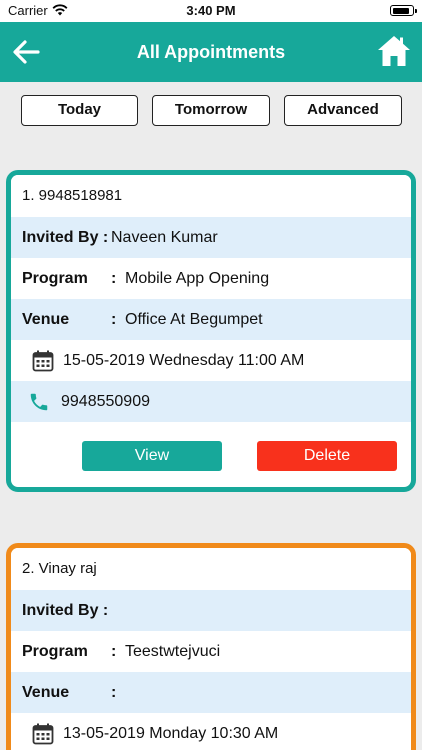 This screenshot has height=750, width=422. Describe the element at coordinates (79, 110) in the screenshot. I see `filter-today-button: Today` at that location.